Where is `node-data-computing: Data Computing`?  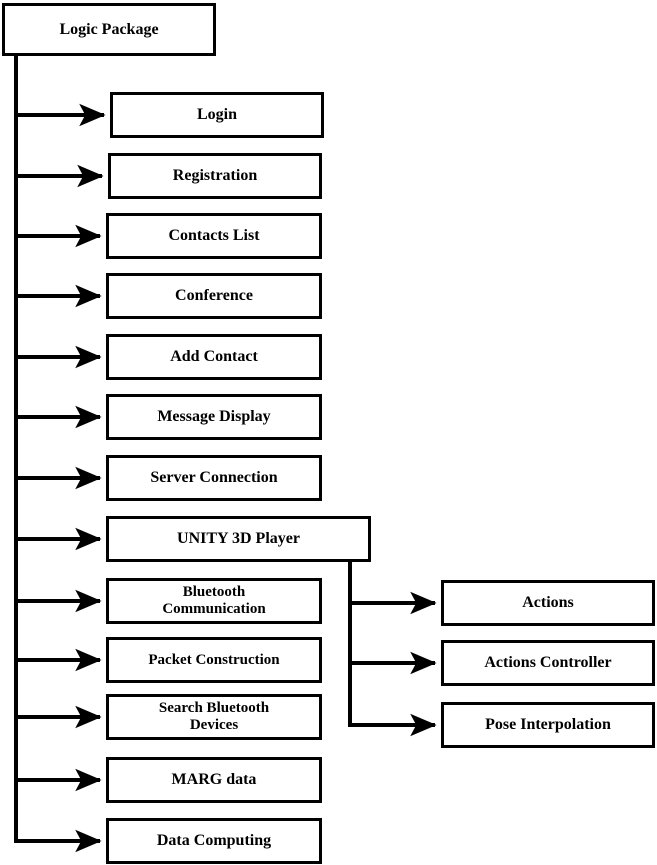 node-data-computing: Data Computing is located at coordinates (214, 841).